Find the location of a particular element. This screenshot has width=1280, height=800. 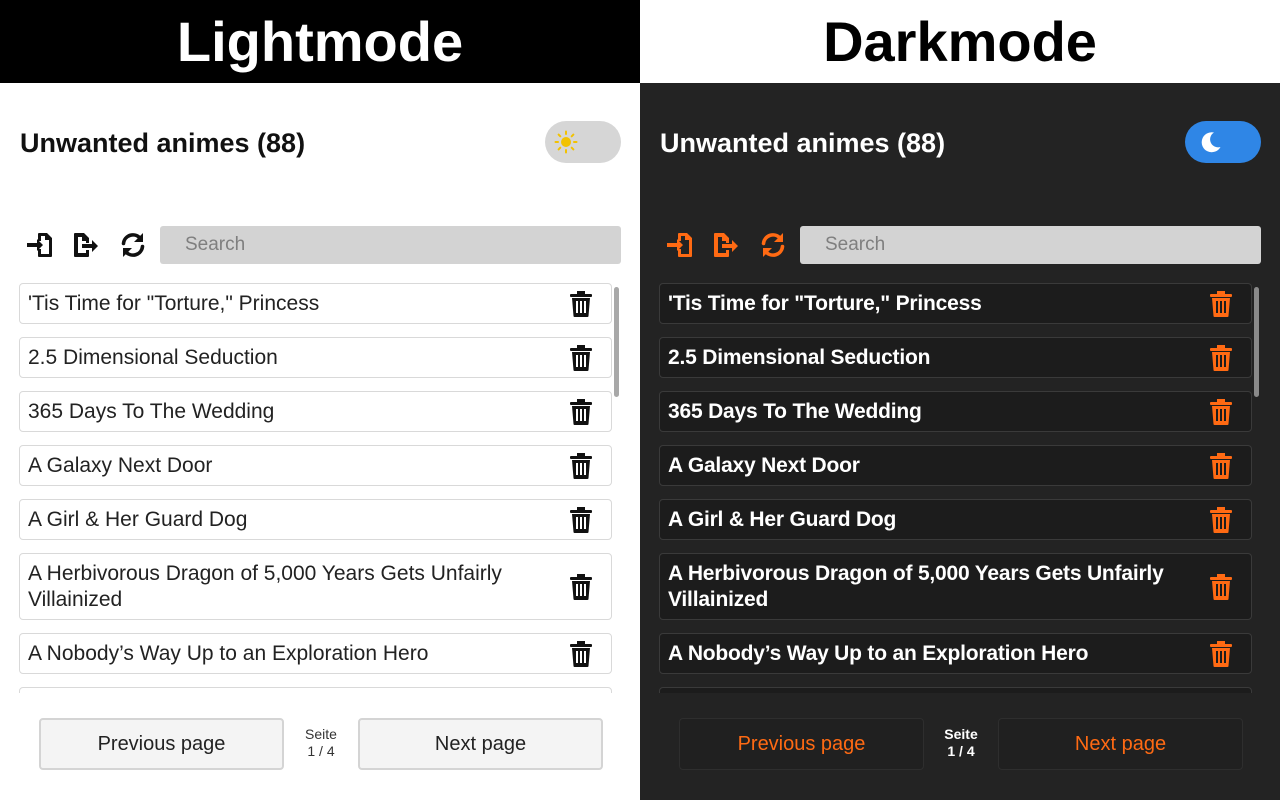

moon-icon is located at coordinates (1211, 142).